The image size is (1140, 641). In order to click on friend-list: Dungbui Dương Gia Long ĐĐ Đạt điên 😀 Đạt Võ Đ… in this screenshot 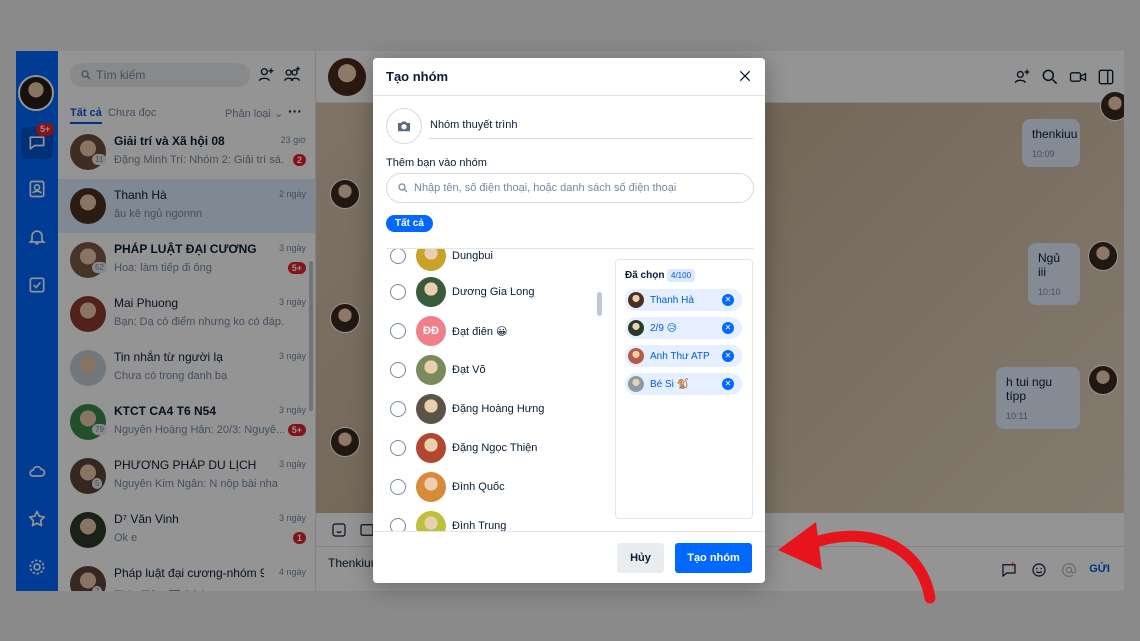, I will do `click(496, 390)`.